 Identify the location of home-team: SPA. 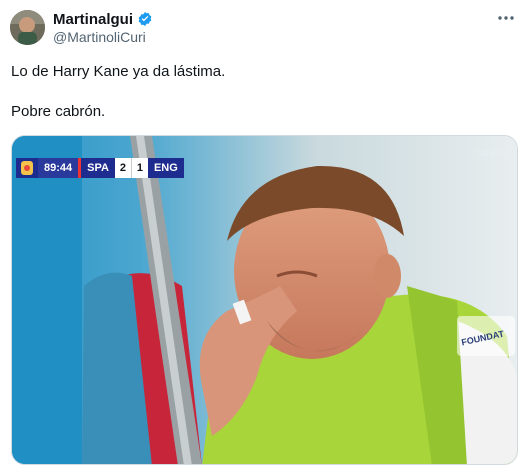
(98, 168).